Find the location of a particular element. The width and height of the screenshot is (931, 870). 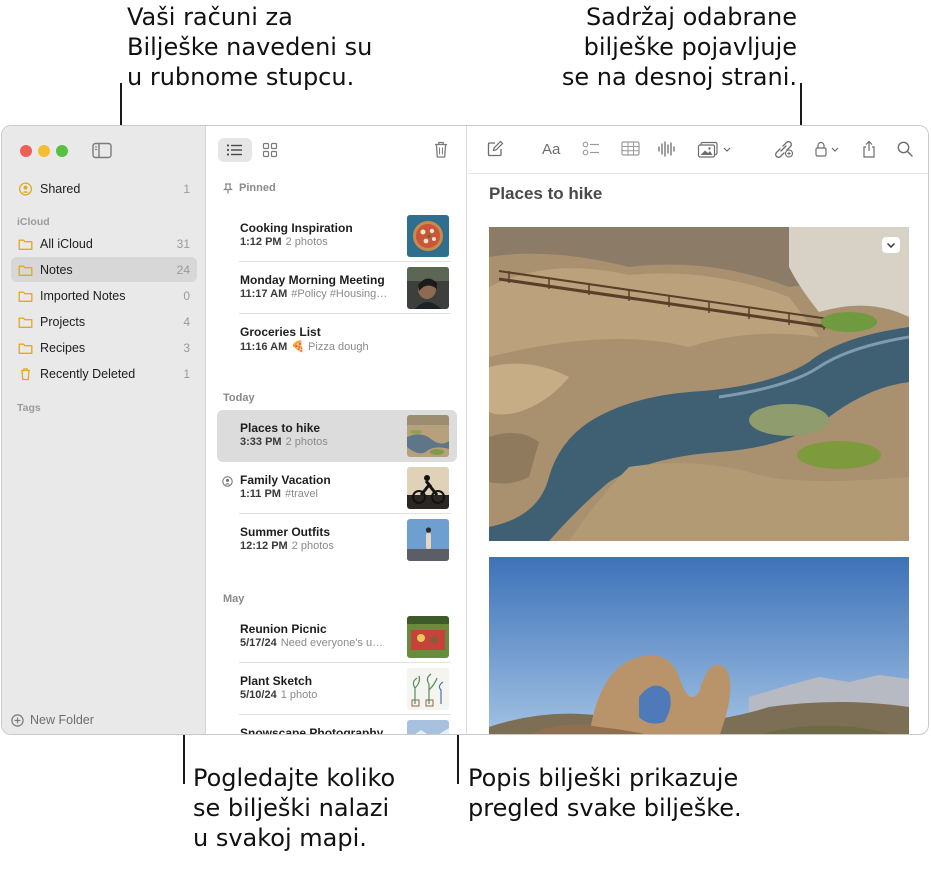

note-item: Plant Sketch 5/10/24 1 photo is located at coordinates (337, 689).